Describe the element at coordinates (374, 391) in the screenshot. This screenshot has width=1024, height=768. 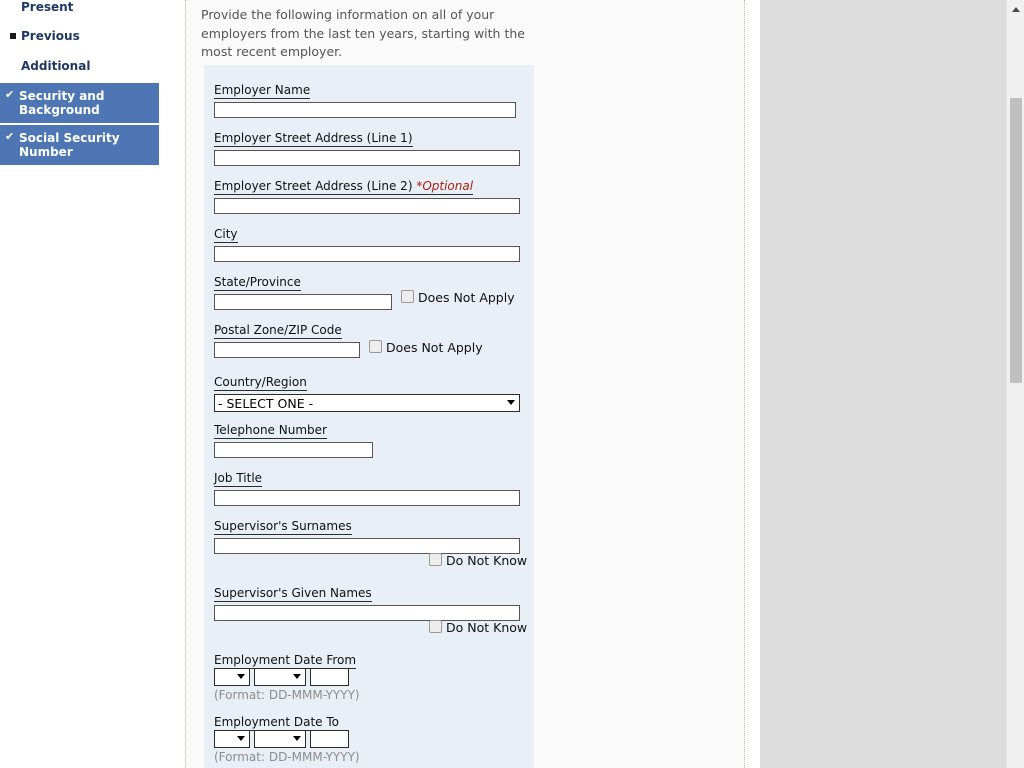
I see `field-country-region: Country/Region - SELECT ONE -` at that location.